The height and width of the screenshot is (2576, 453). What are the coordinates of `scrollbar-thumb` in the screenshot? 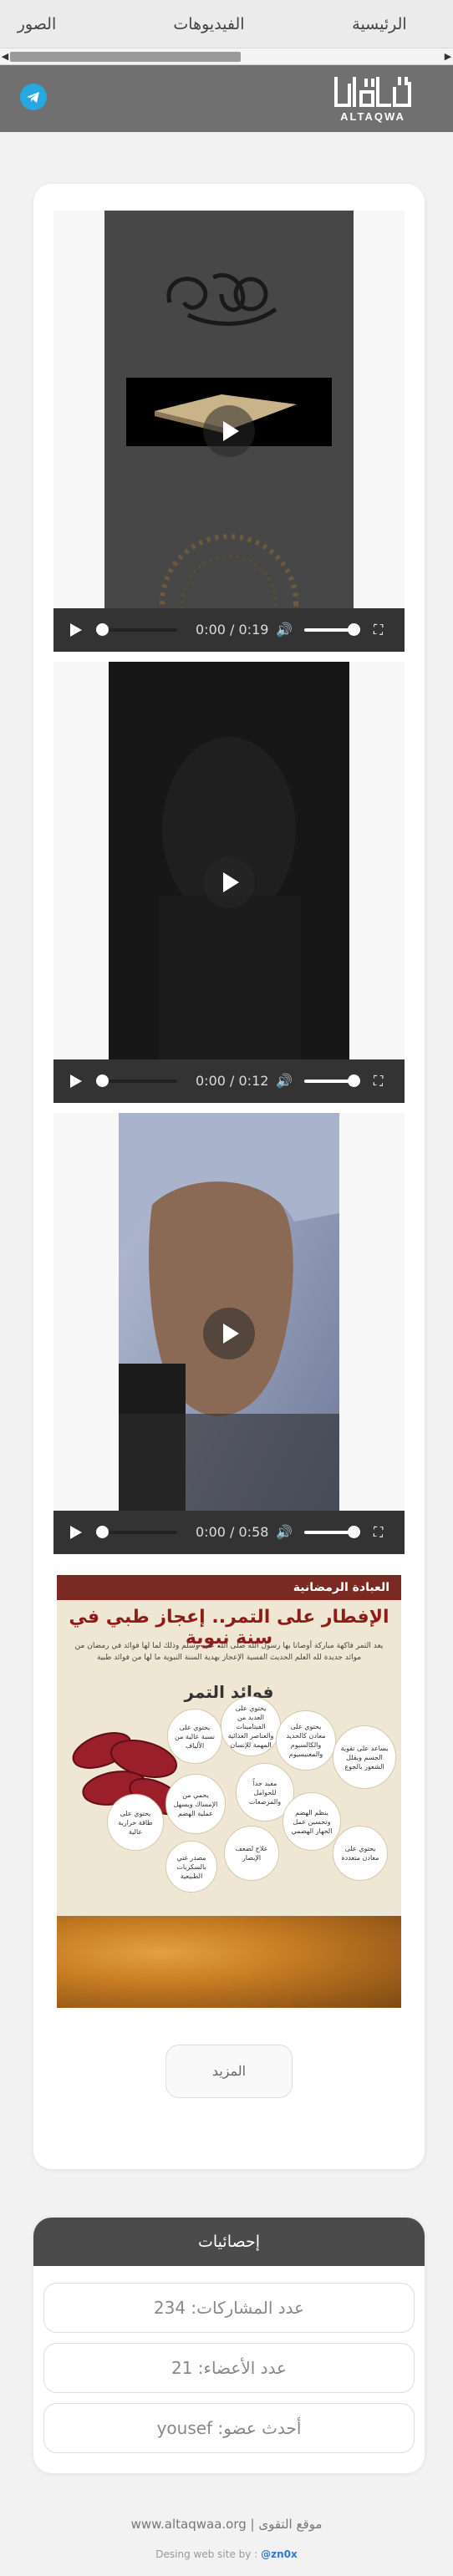 It's located at (125, 57).